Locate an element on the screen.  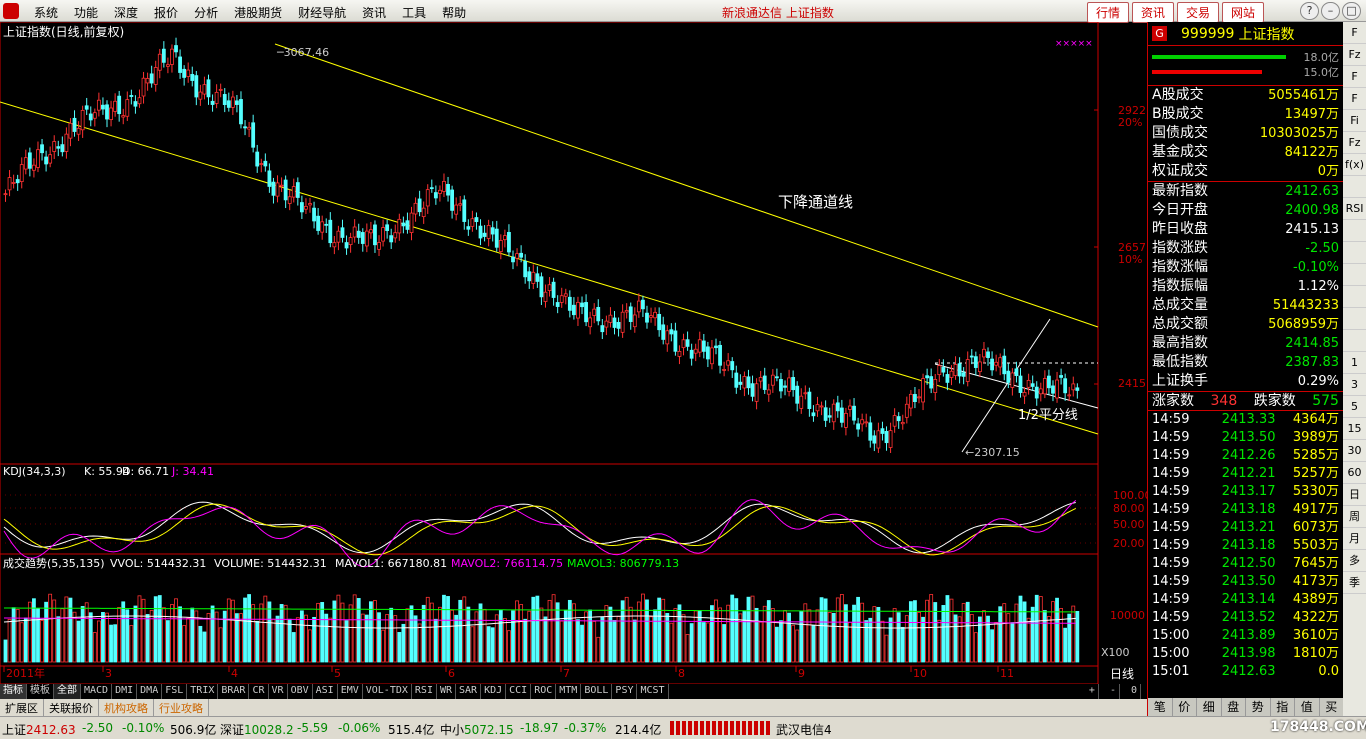
menu-item-1: 功能 is located at coordinates (86, 12).